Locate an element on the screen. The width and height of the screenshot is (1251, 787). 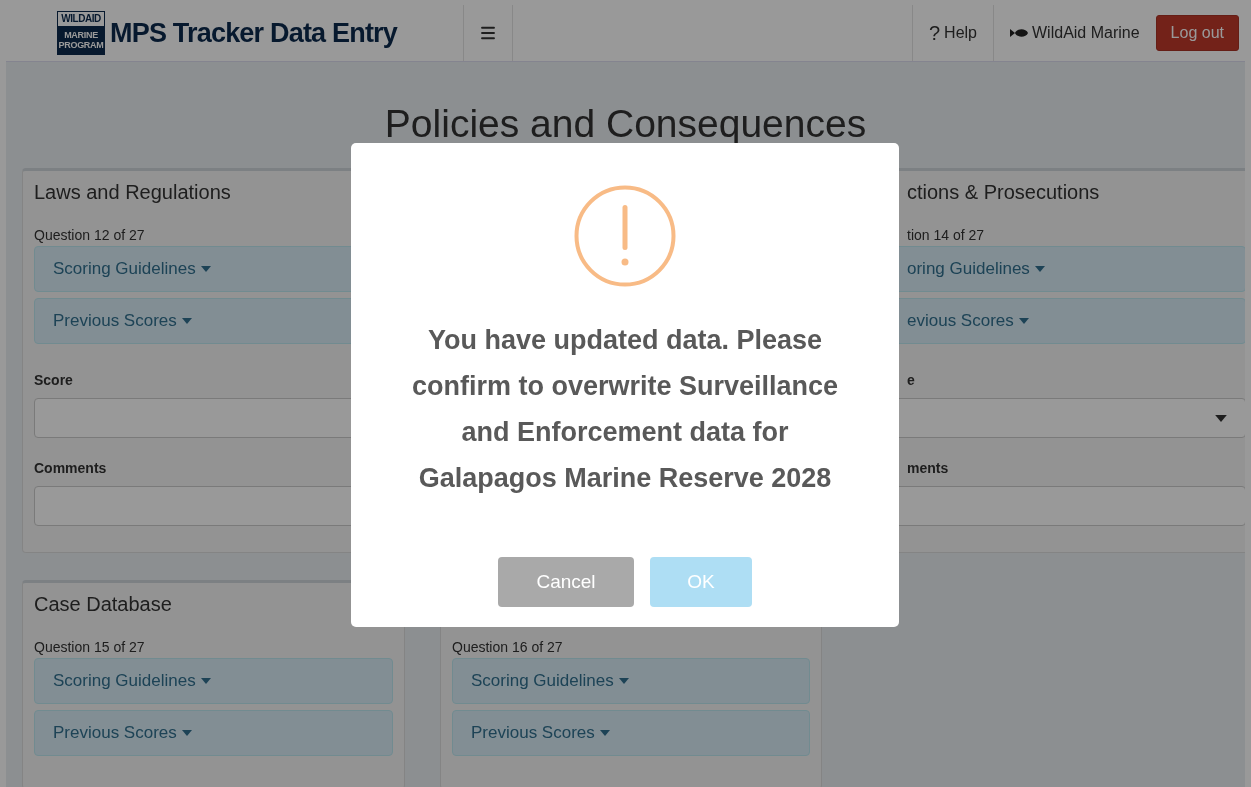
score-label: e is located at coordinates (911, 380).